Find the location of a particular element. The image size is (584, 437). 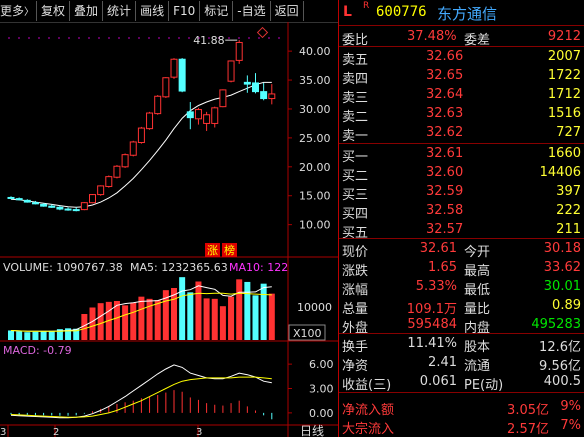

y-tick-label: 20.00 is located at coordinates (315, 167).